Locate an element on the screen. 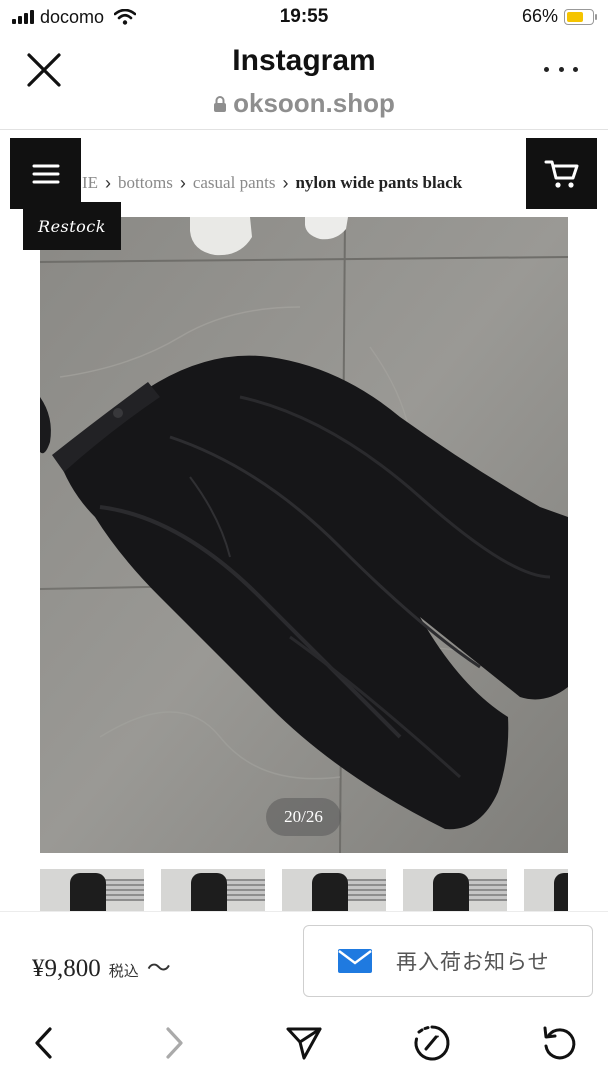  battery-percent: 66% is located at coordinates (539, 16).